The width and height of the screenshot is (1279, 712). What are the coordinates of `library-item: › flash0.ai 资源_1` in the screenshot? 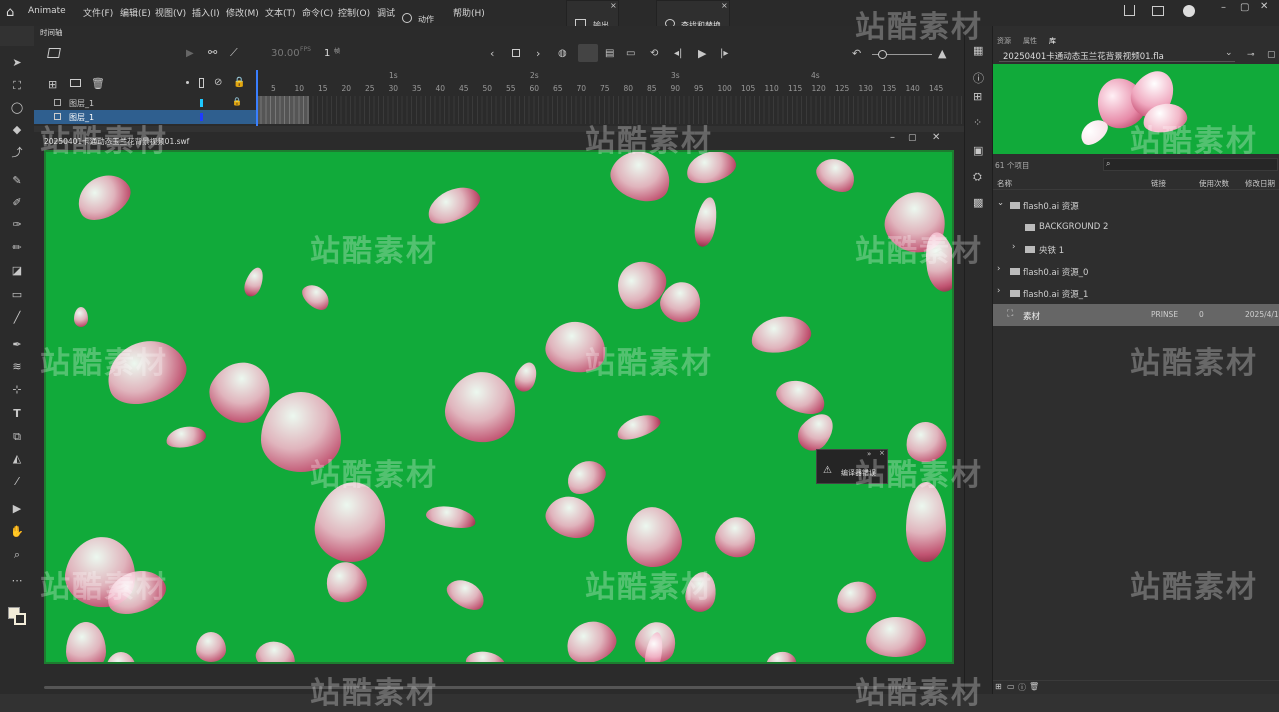 It's located at (1136, 293).